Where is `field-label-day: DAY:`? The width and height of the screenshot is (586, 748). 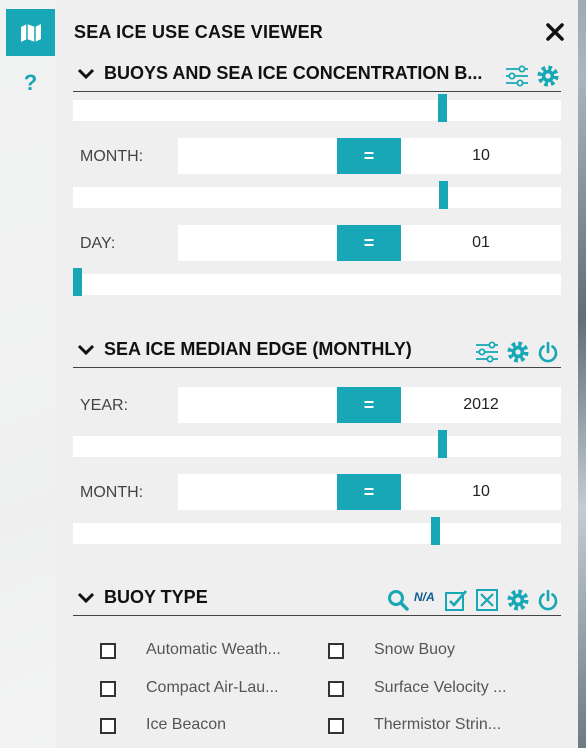 field-label-day: DAY: is located at coordinates (98, 243).